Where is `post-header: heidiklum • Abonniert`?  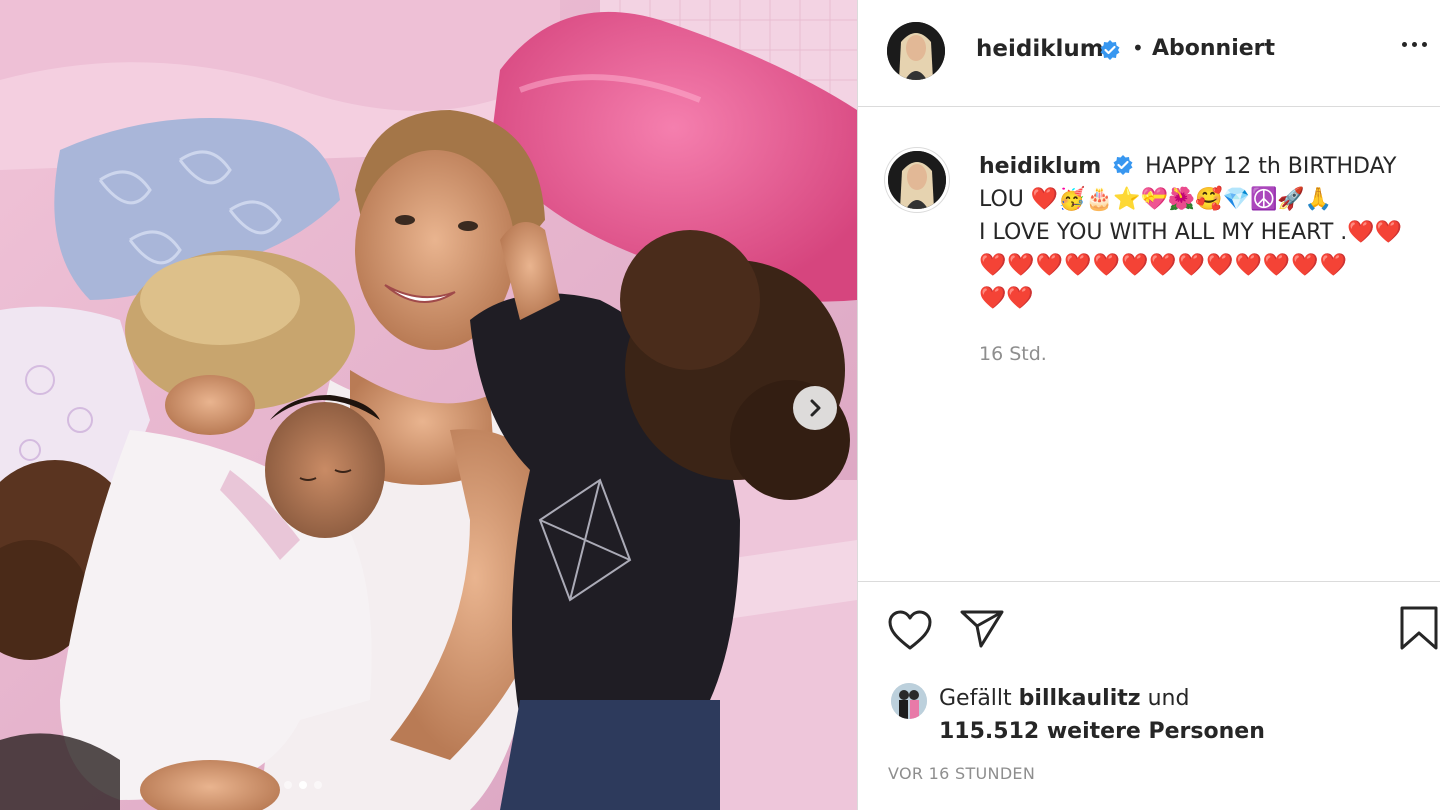 post-header: heidiklum • Abonniert is located at coordinates (1149, 53).